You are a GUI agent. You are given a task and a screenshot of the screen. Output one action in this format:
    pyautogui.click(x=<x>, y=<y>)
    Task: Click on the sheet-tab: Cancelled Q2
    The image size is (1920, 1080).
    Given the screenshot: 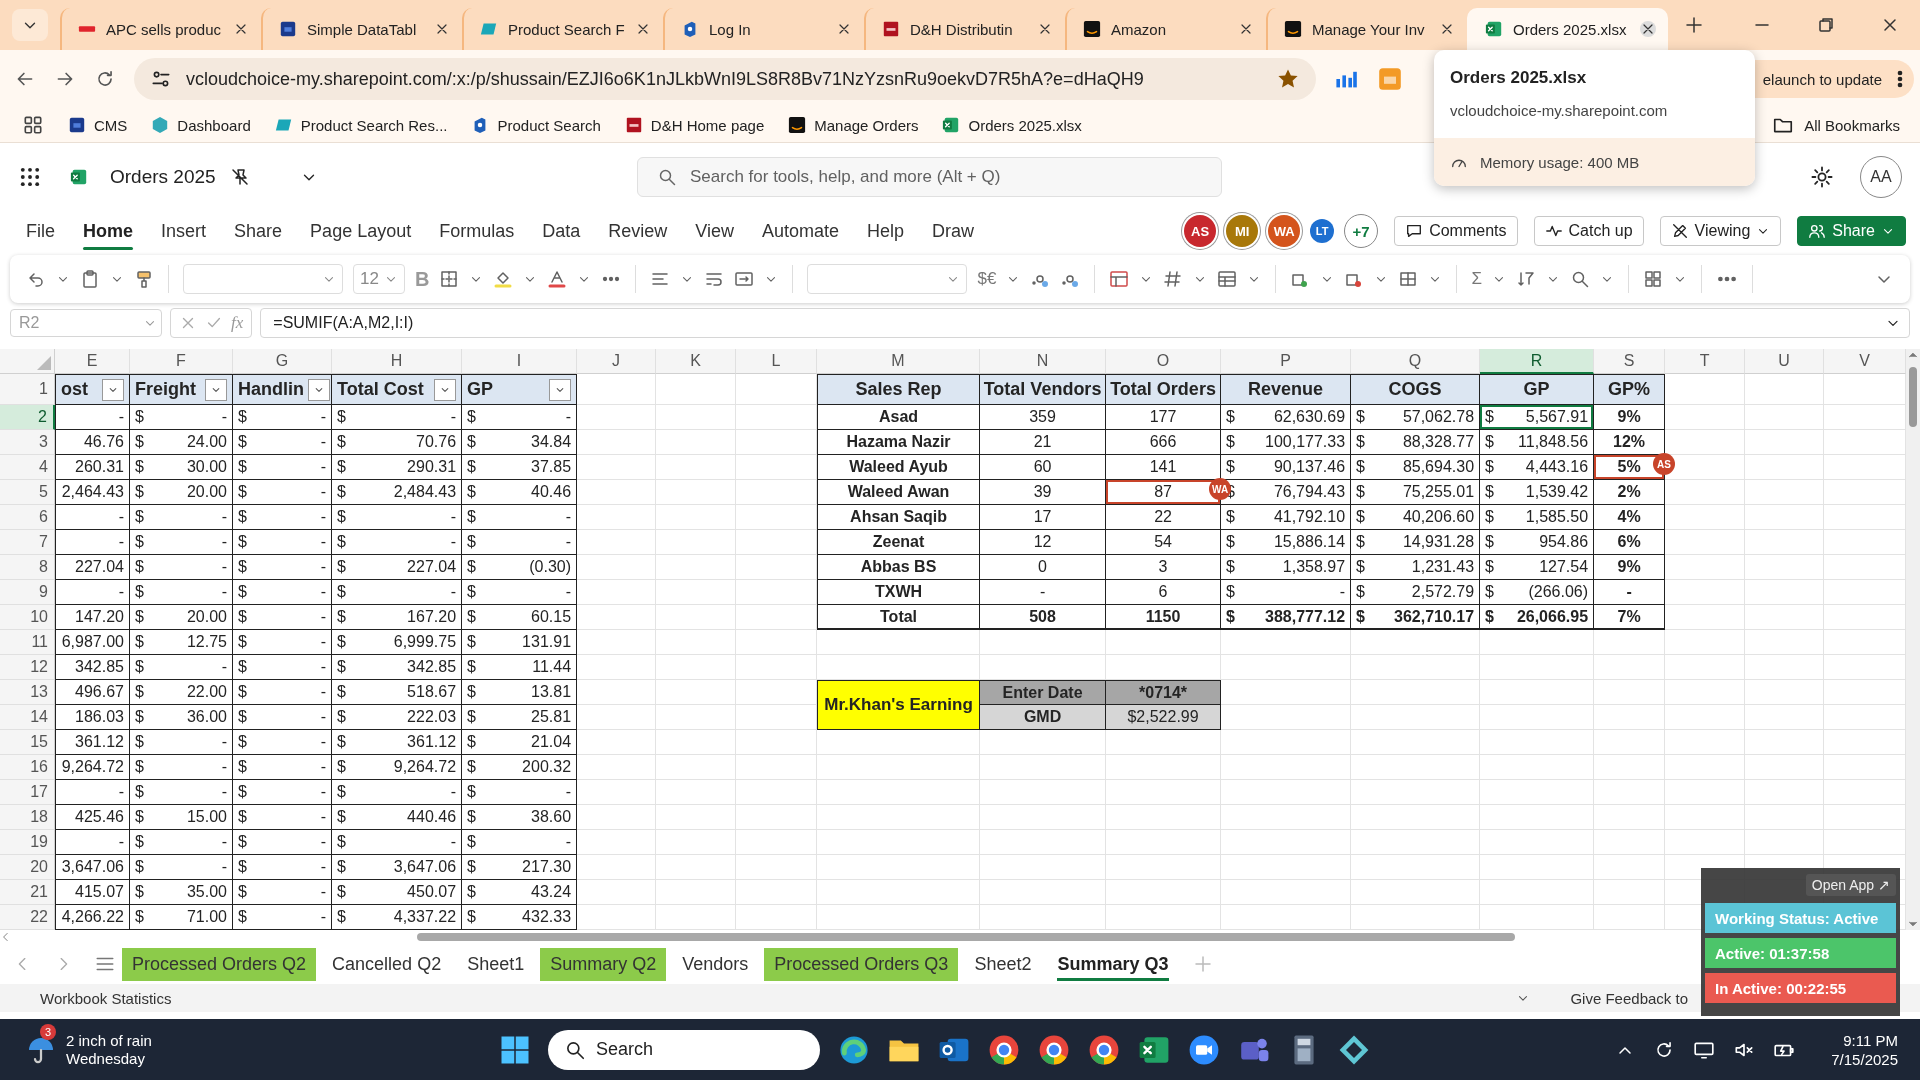 What is the action you would take?
    pyautogui.click(x=387, y=964)
    